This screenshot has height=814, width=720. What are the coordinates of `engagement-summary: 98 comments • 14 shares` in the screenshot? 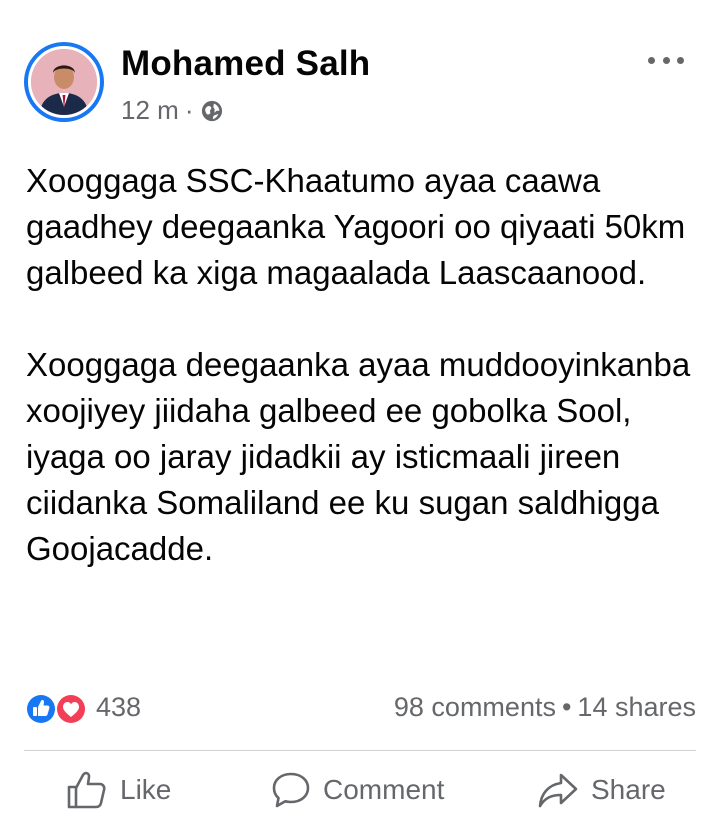 It's located at (545, 707).